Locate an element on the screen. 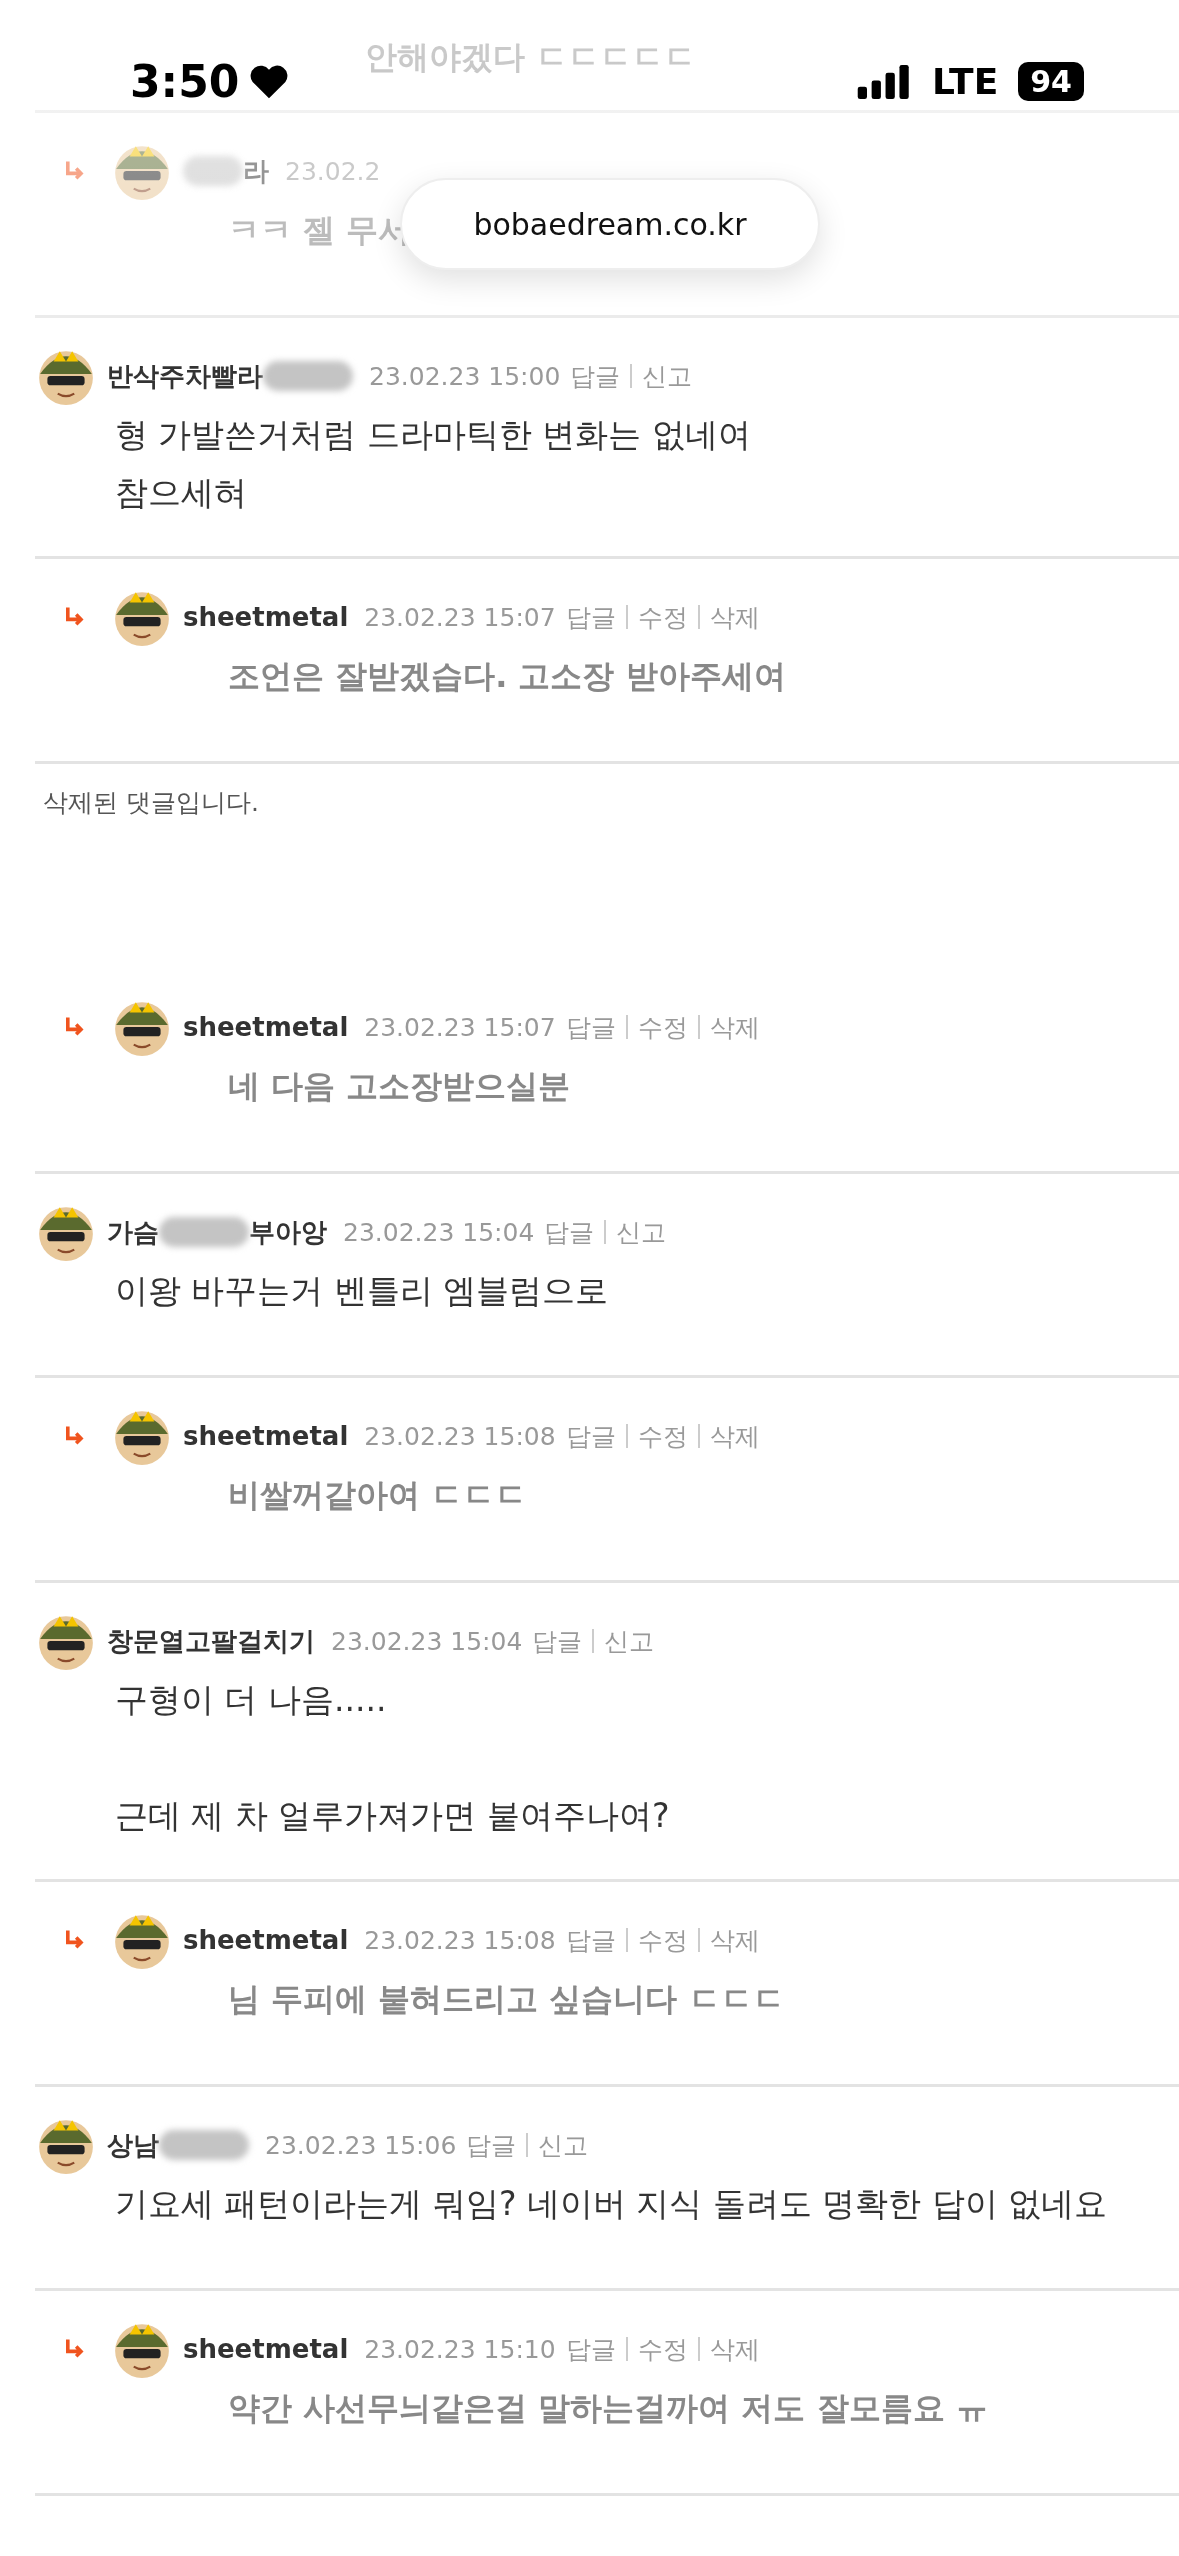 The height and width of the screenshot is (2556, 1179). comment-text: 기요세 패턴이라는게 뭐임? 네이버 지식 돌려도 명확한 답이 없네요 is located at coordinates (611, 2204).